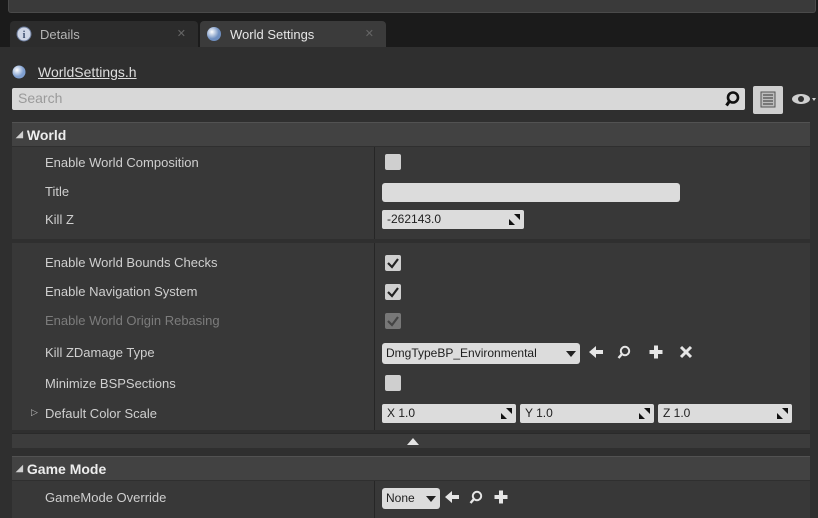  What do you see at coordinates (100, 352) in the screenshot?
I see `prop-label: Kill ZDamage Type` at bounding box center [100, 352].